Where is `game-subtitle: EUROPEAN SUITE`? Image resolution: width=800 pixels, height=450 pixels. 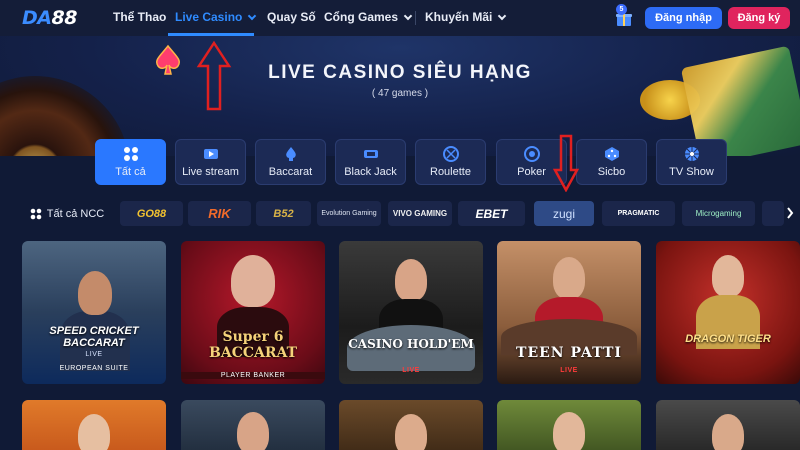 game-subtitle: EUROPEAN SUITE is located at coordinates (94, 368).